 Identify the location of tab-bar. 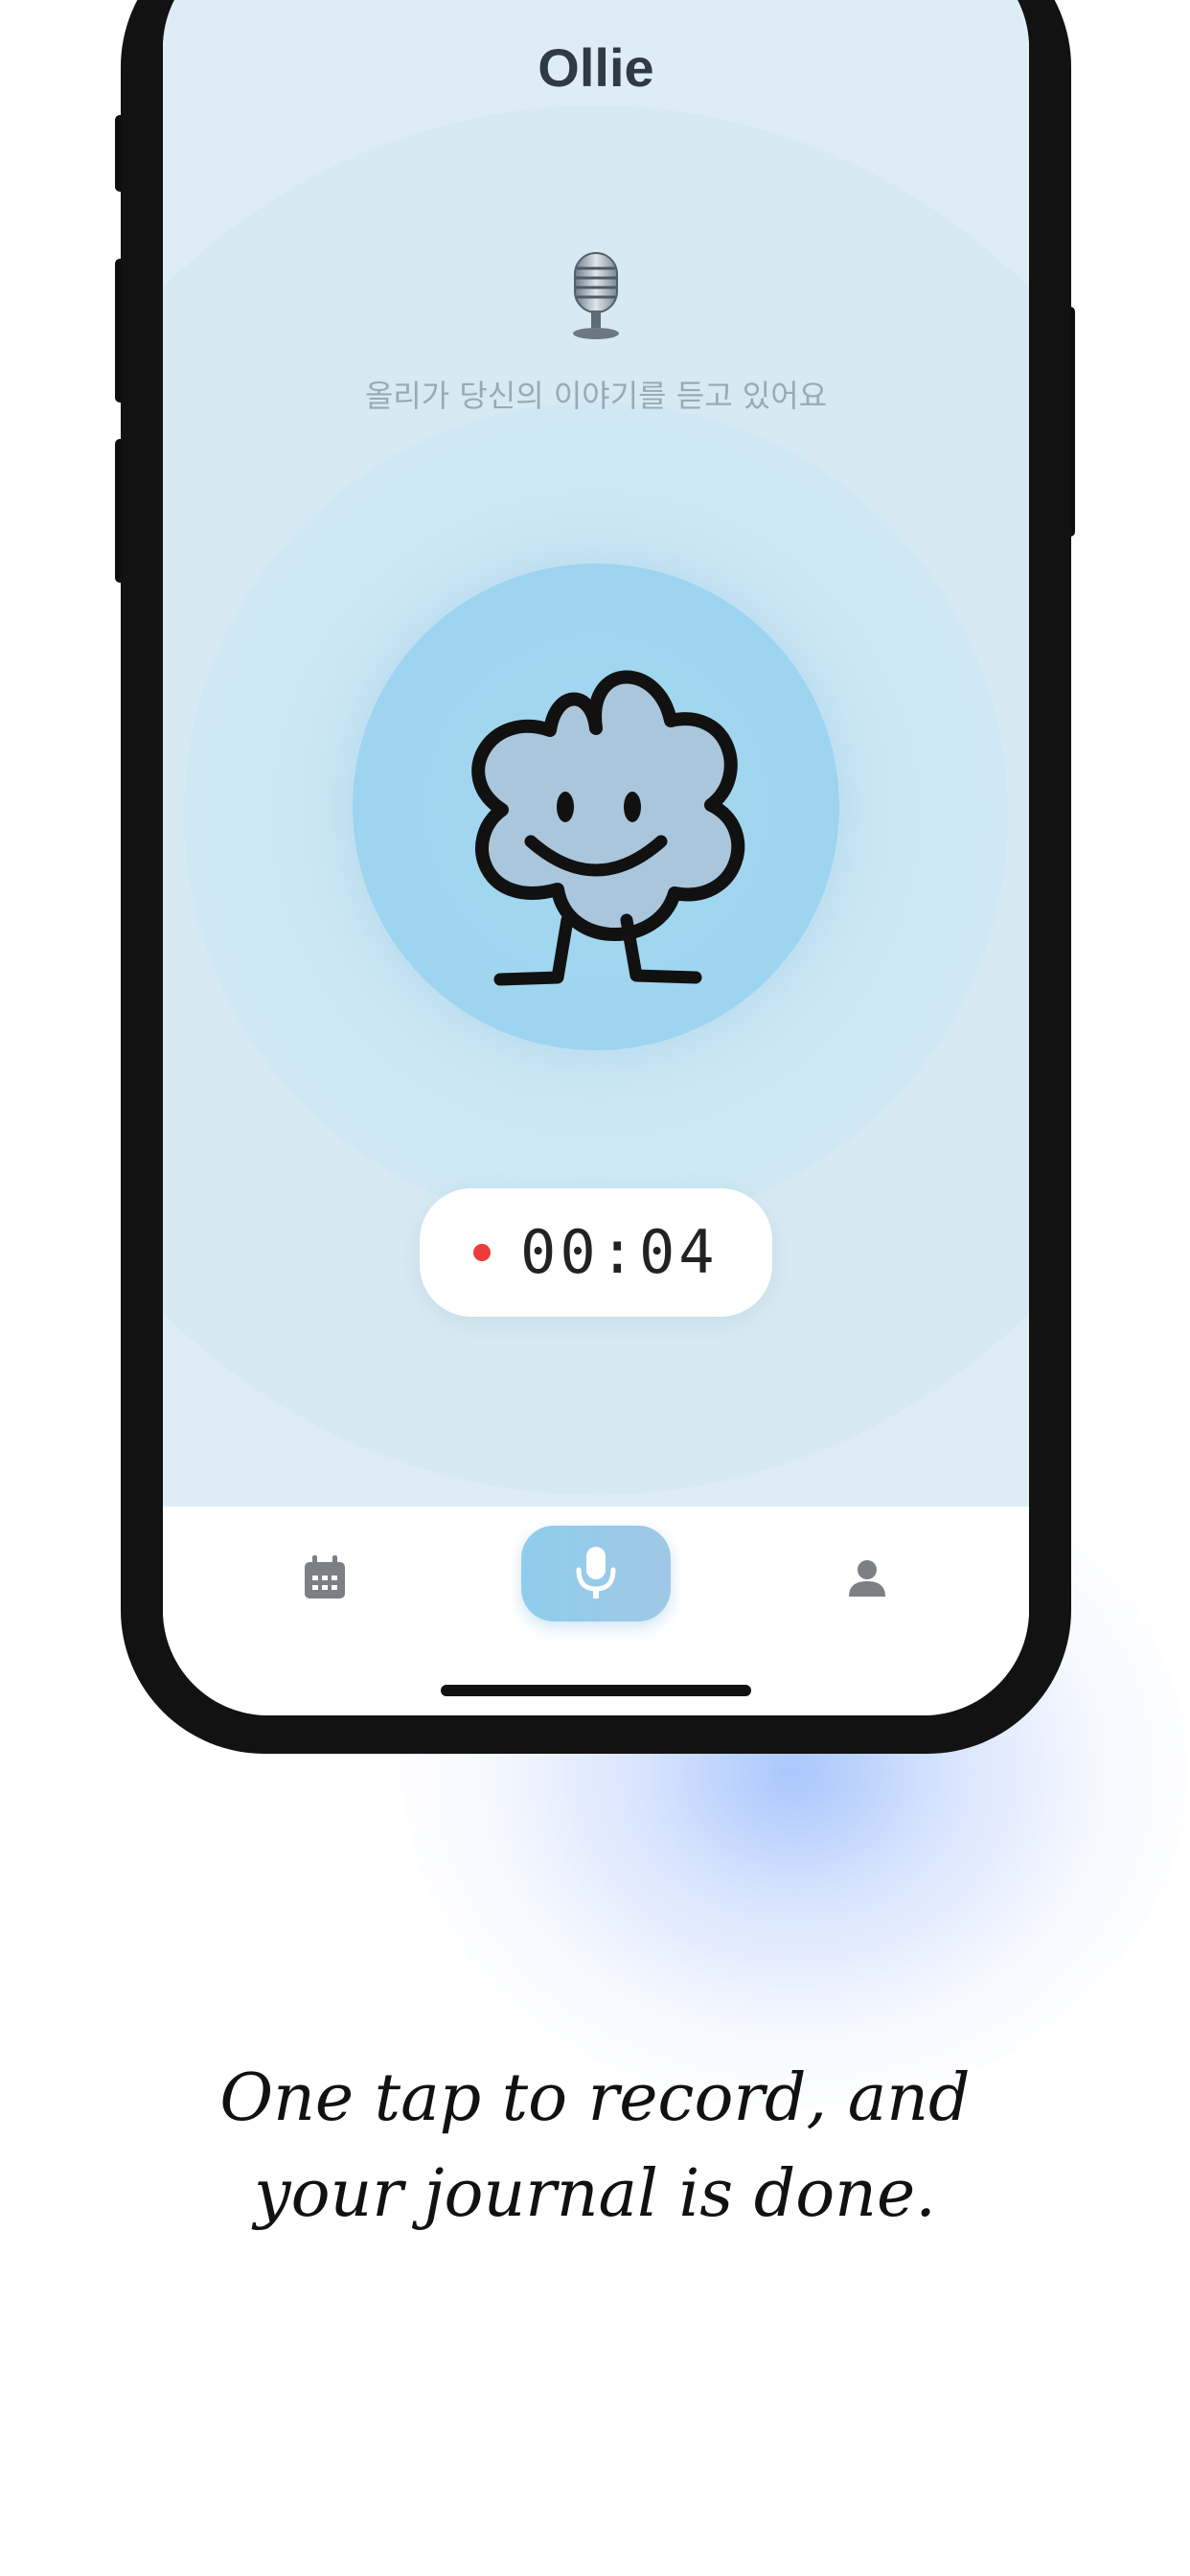
(596, 1610).